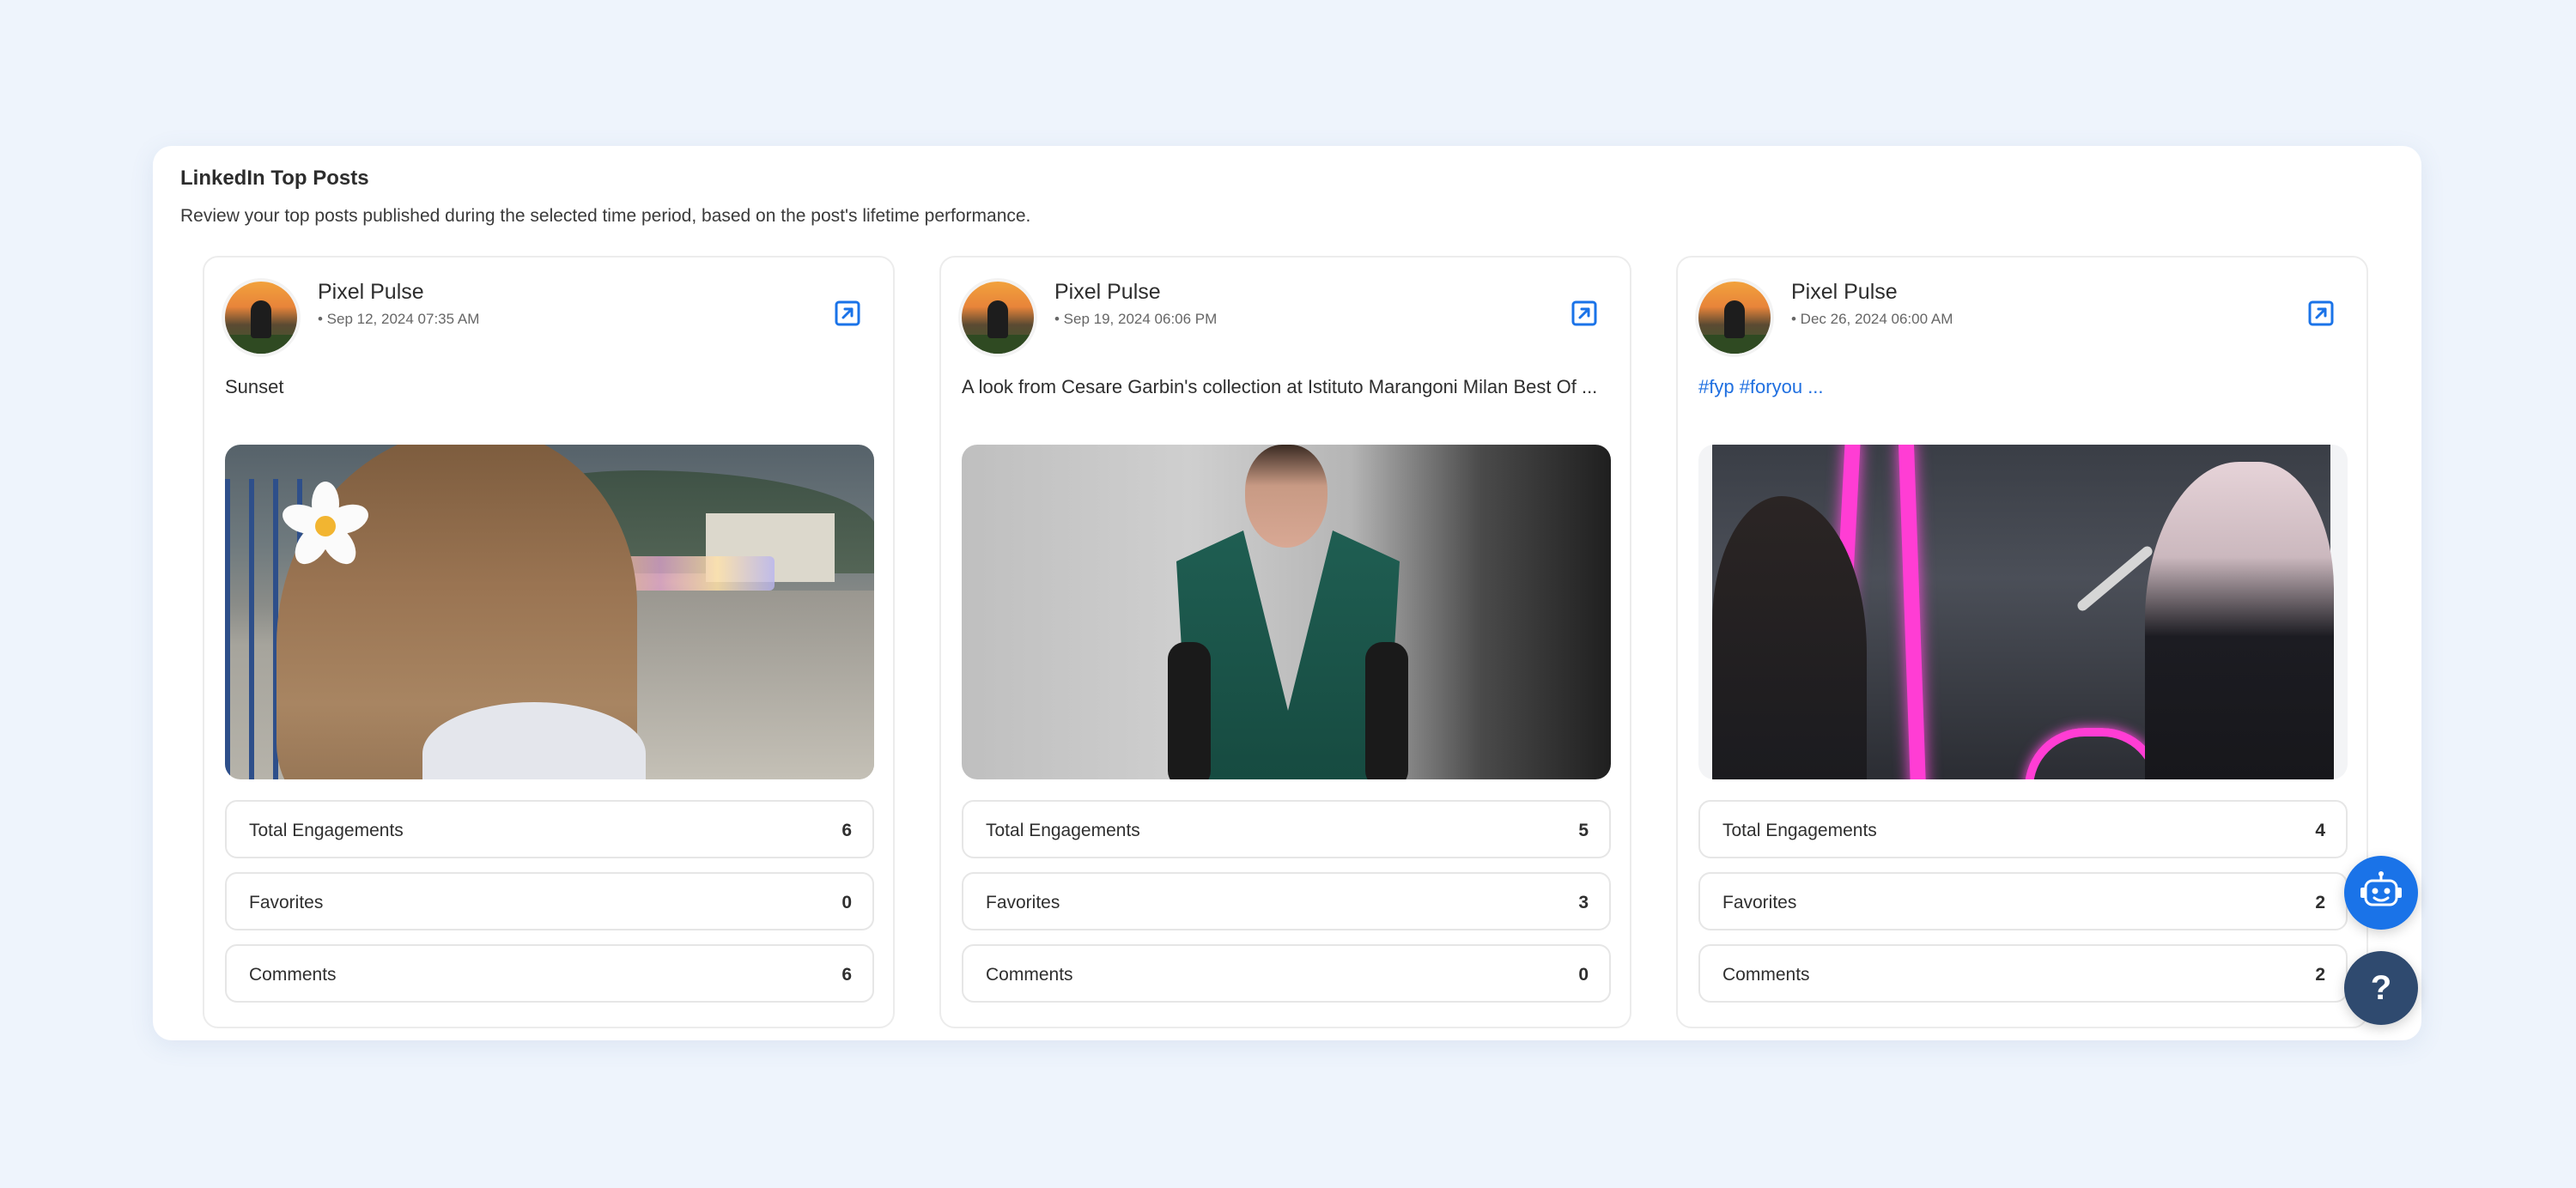 The height and width of the screenshot is (1188, 2576). I want to click on stat-total-engagements: Total Engagements 4, so click(2023, 829).